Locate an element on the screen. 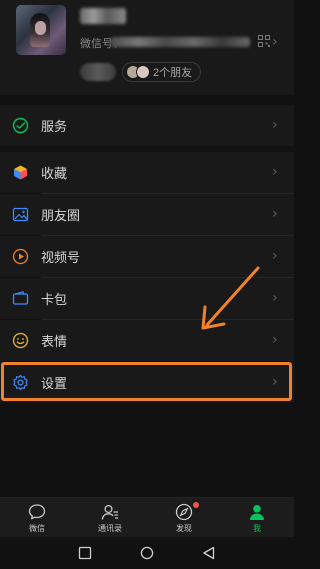  tab-discover: 发现 is located at coordinates (184, 518).